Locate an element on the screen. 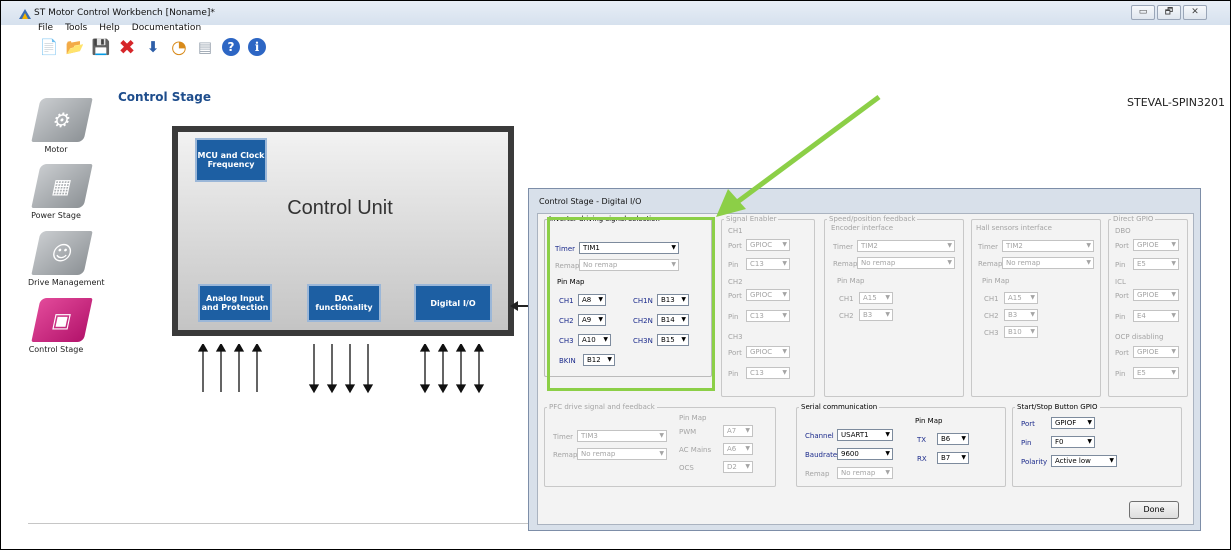 Image resolution: width=1231 pixels, height=550 pixels. pfc-title: PFC drive signal and feedback is located at coordinates (602, 407).